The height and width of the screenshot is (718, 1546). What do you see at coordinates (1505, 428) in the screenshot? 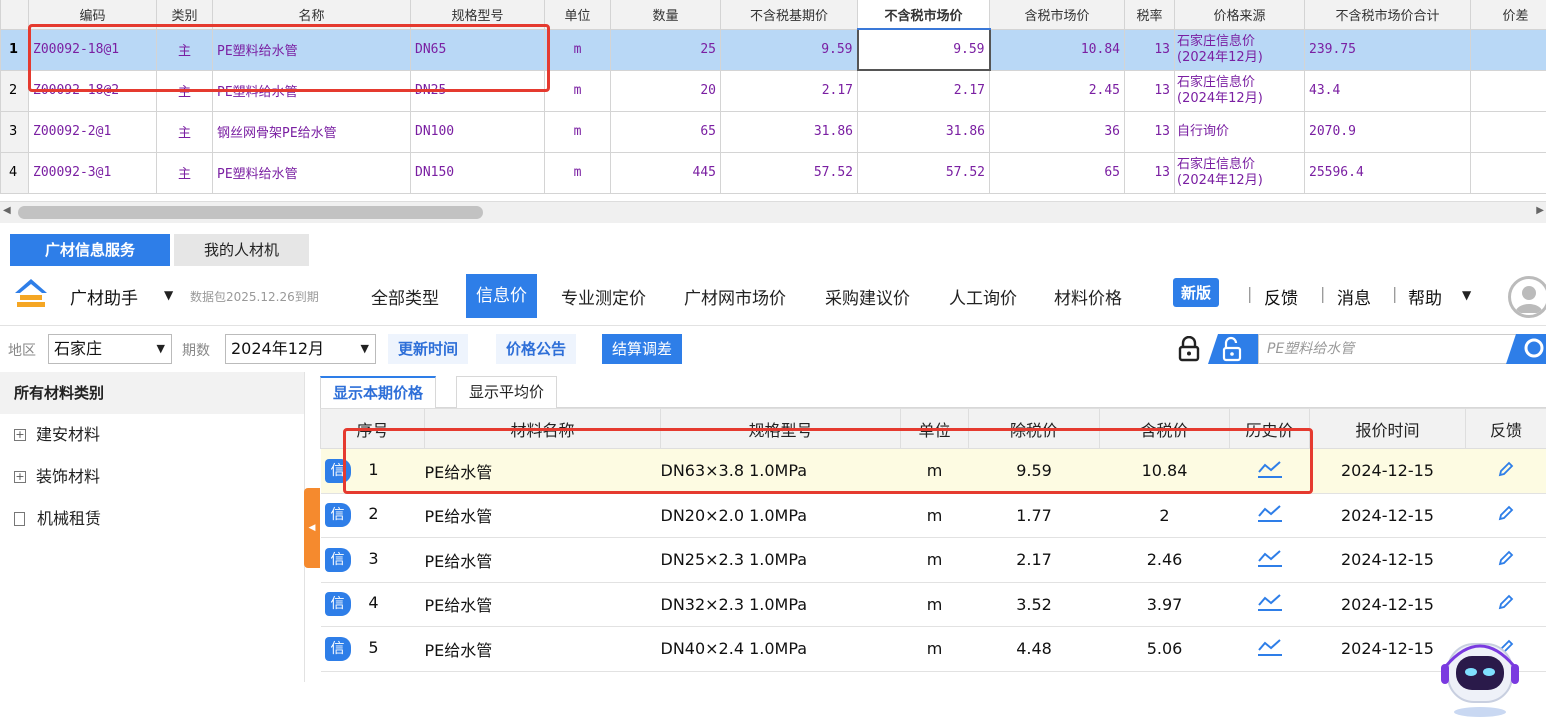
I see `col-feedback: 反馈` at bounding box center [1505, 428].